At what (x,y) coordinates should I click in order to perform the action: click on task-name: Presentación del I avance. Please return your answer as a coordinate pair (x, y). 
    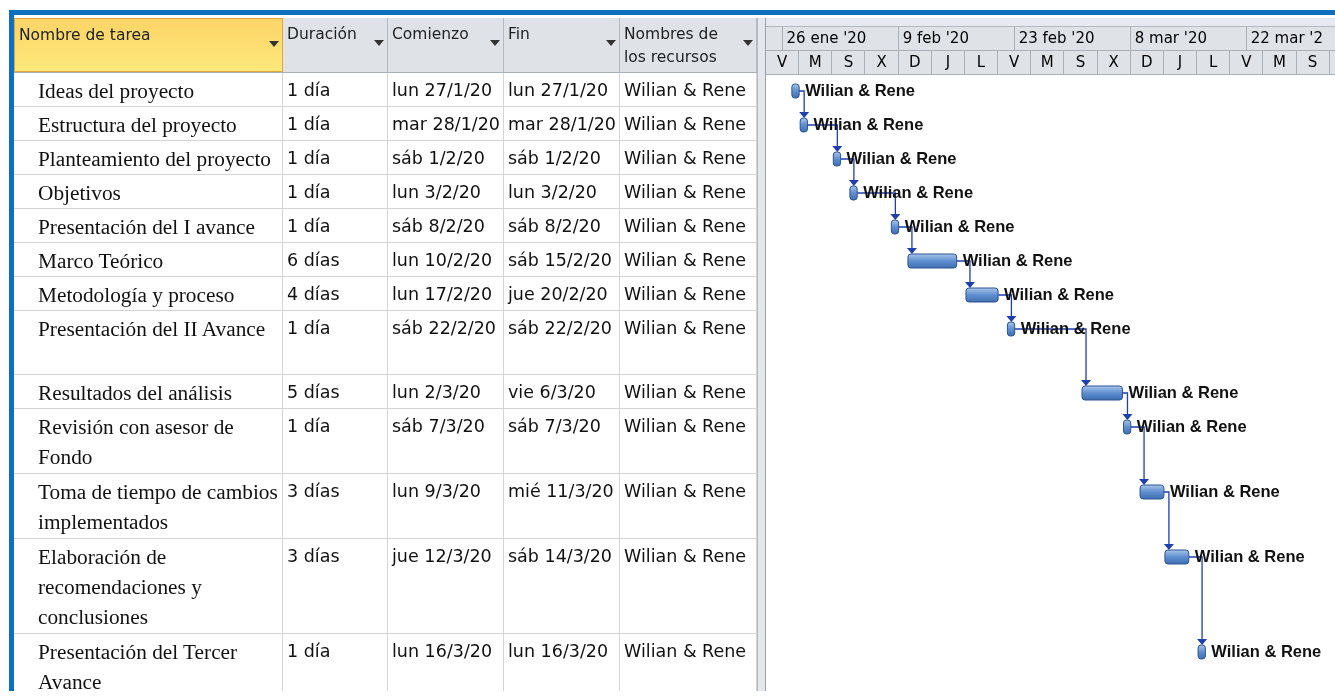
    Looking at the image, I should click on (146, 227).